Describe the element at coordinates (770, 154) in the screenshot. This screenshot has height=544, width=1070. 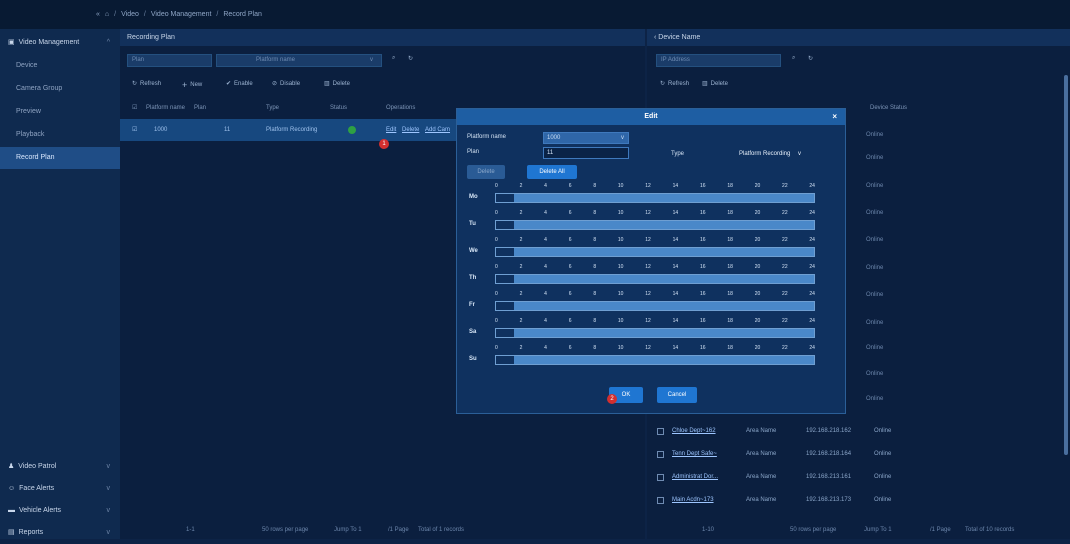
I see `type-select: Platform Recording v` at that location.